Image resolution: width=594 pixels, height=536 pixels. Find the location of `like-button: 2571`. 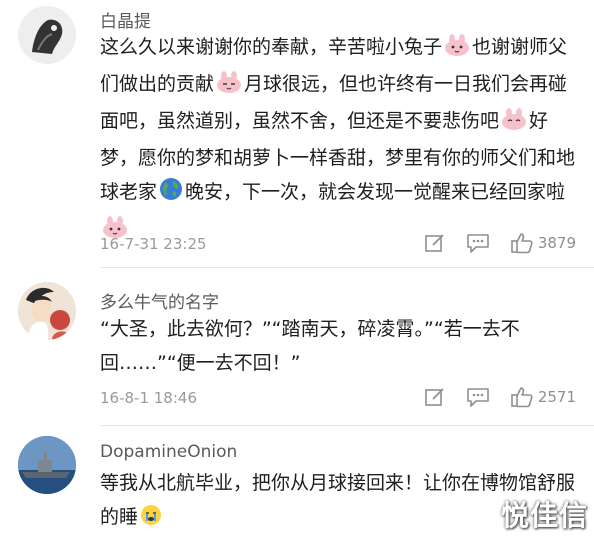

like-button: 2571 is located at coordinates (543, 397).